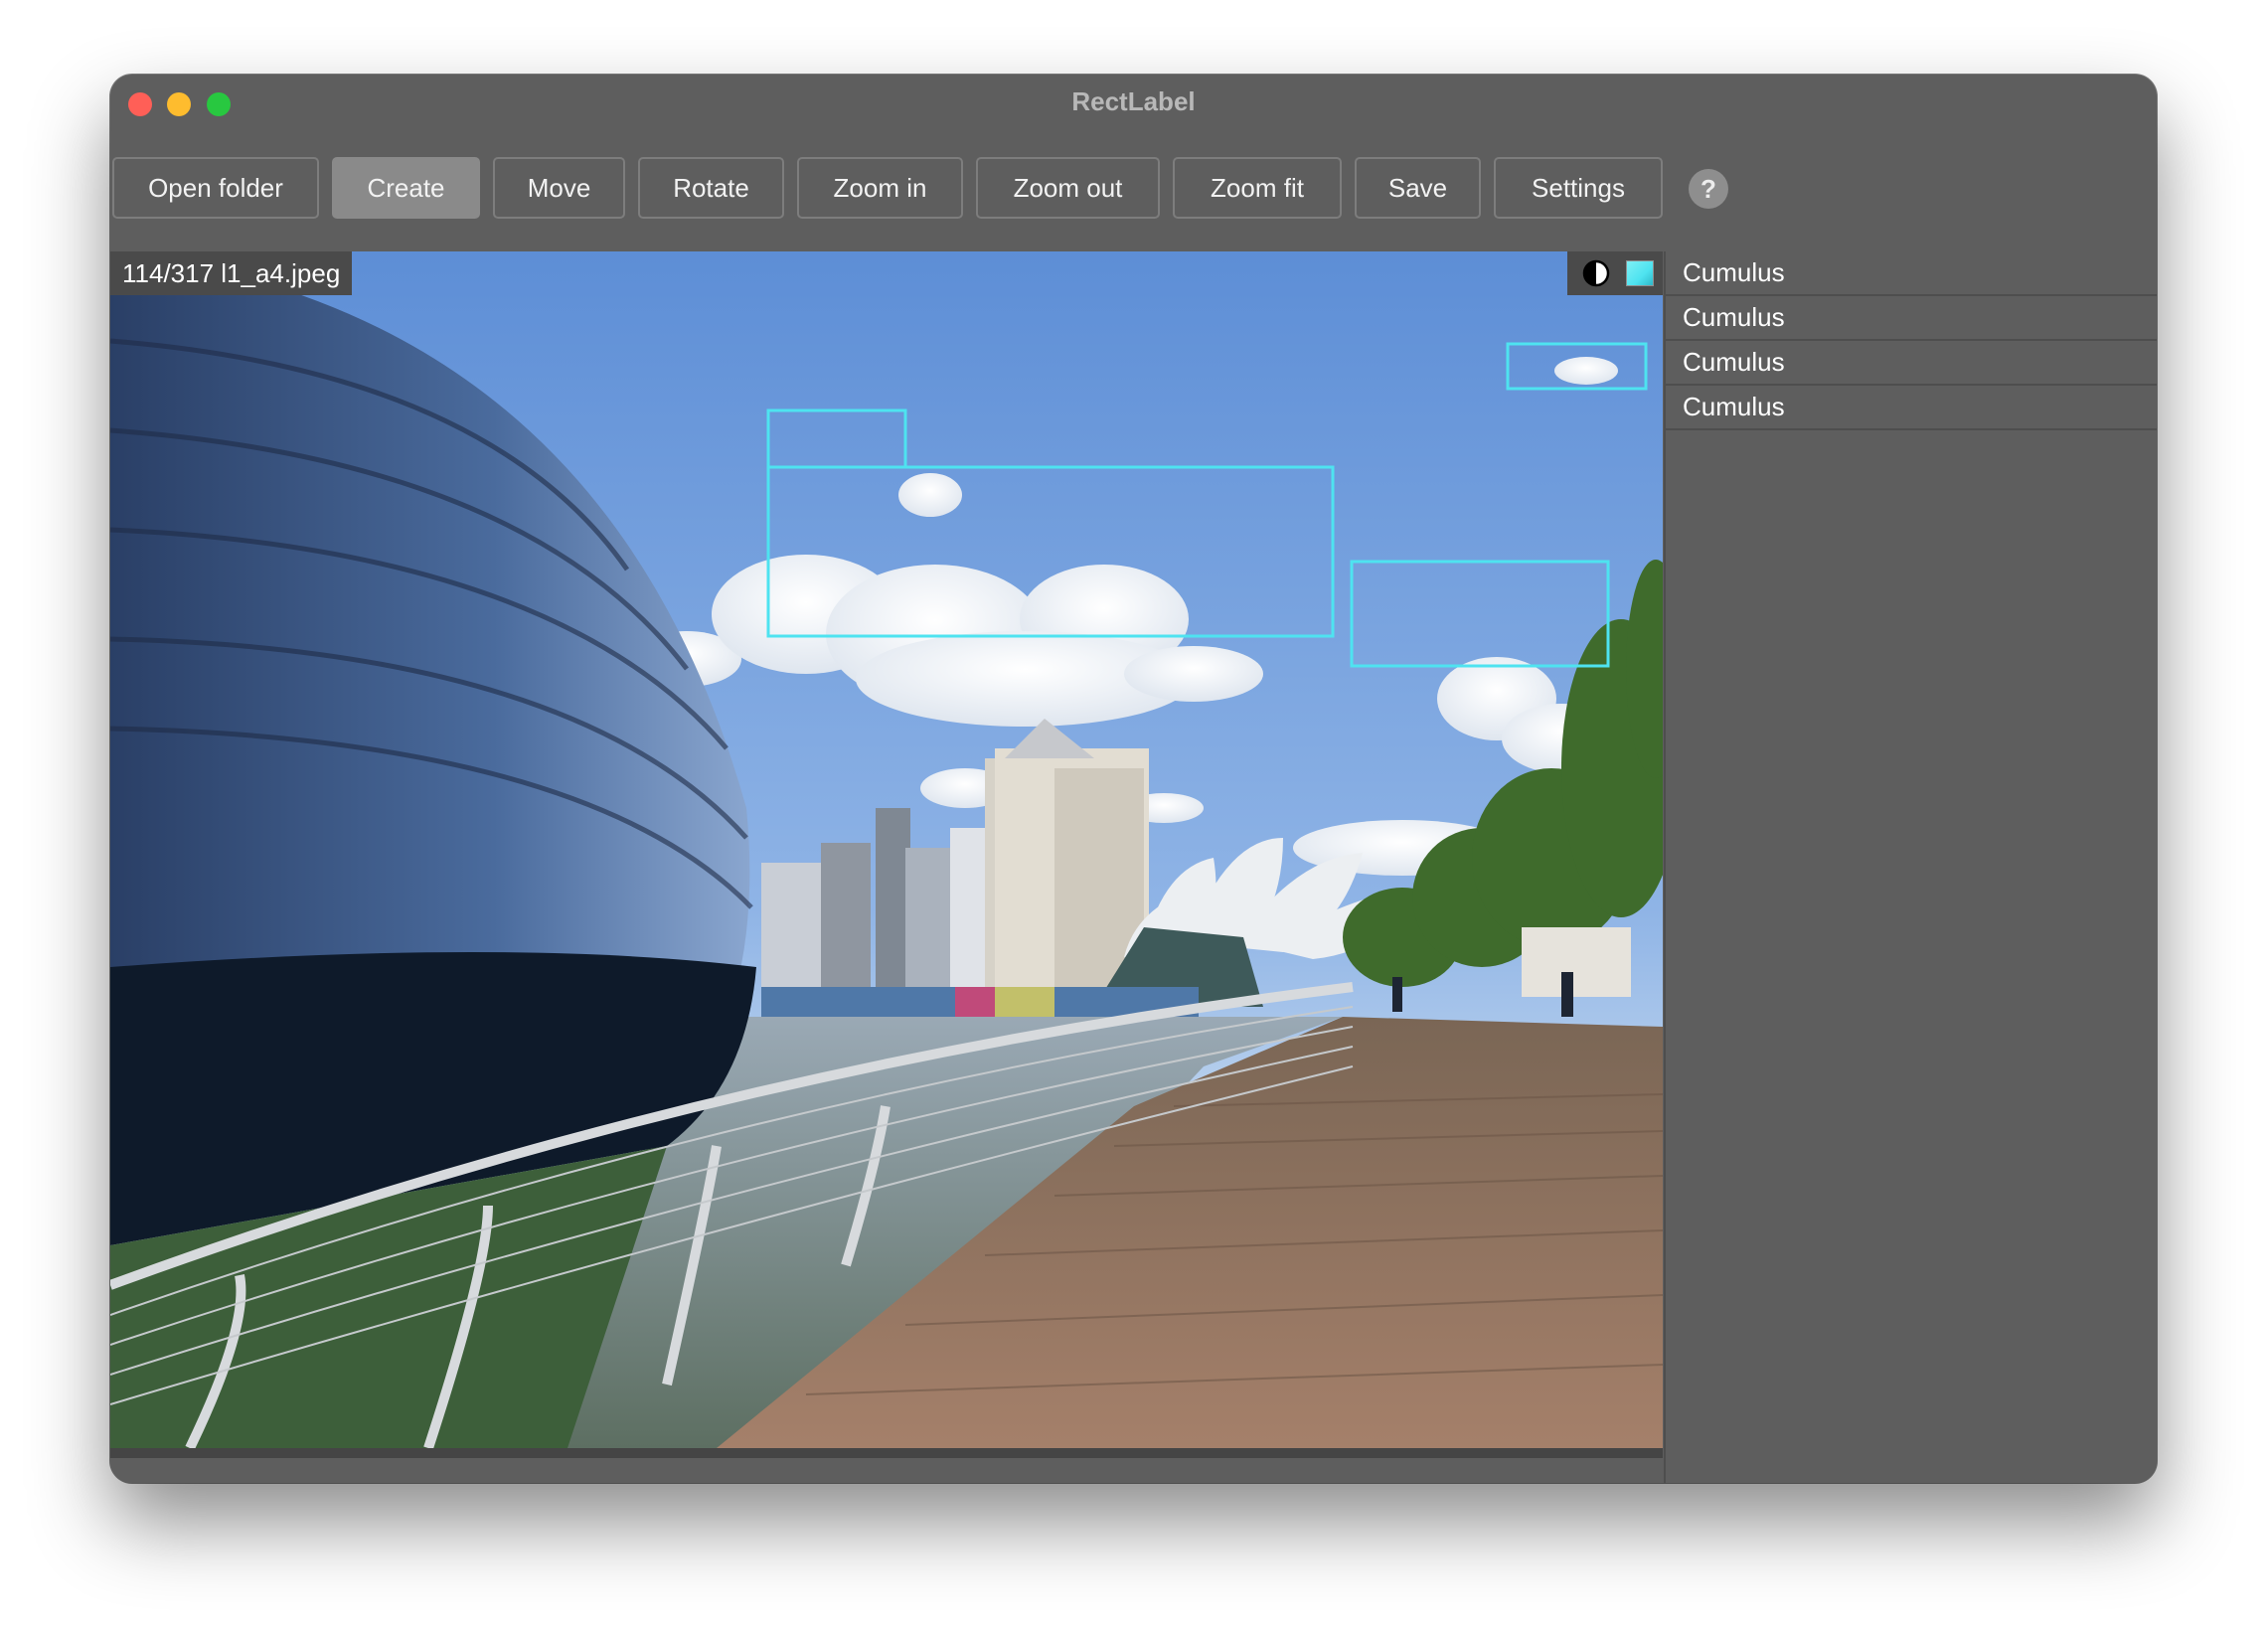 The width and height of the screenshot is (2268, 1630). I want to click on move-button: Move, so click(559, 188).